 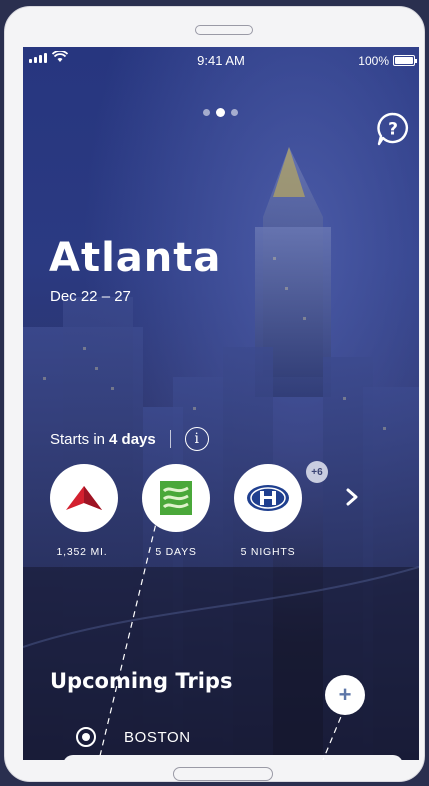 I want to click on info-icon: i, so click(x=196, y=439).